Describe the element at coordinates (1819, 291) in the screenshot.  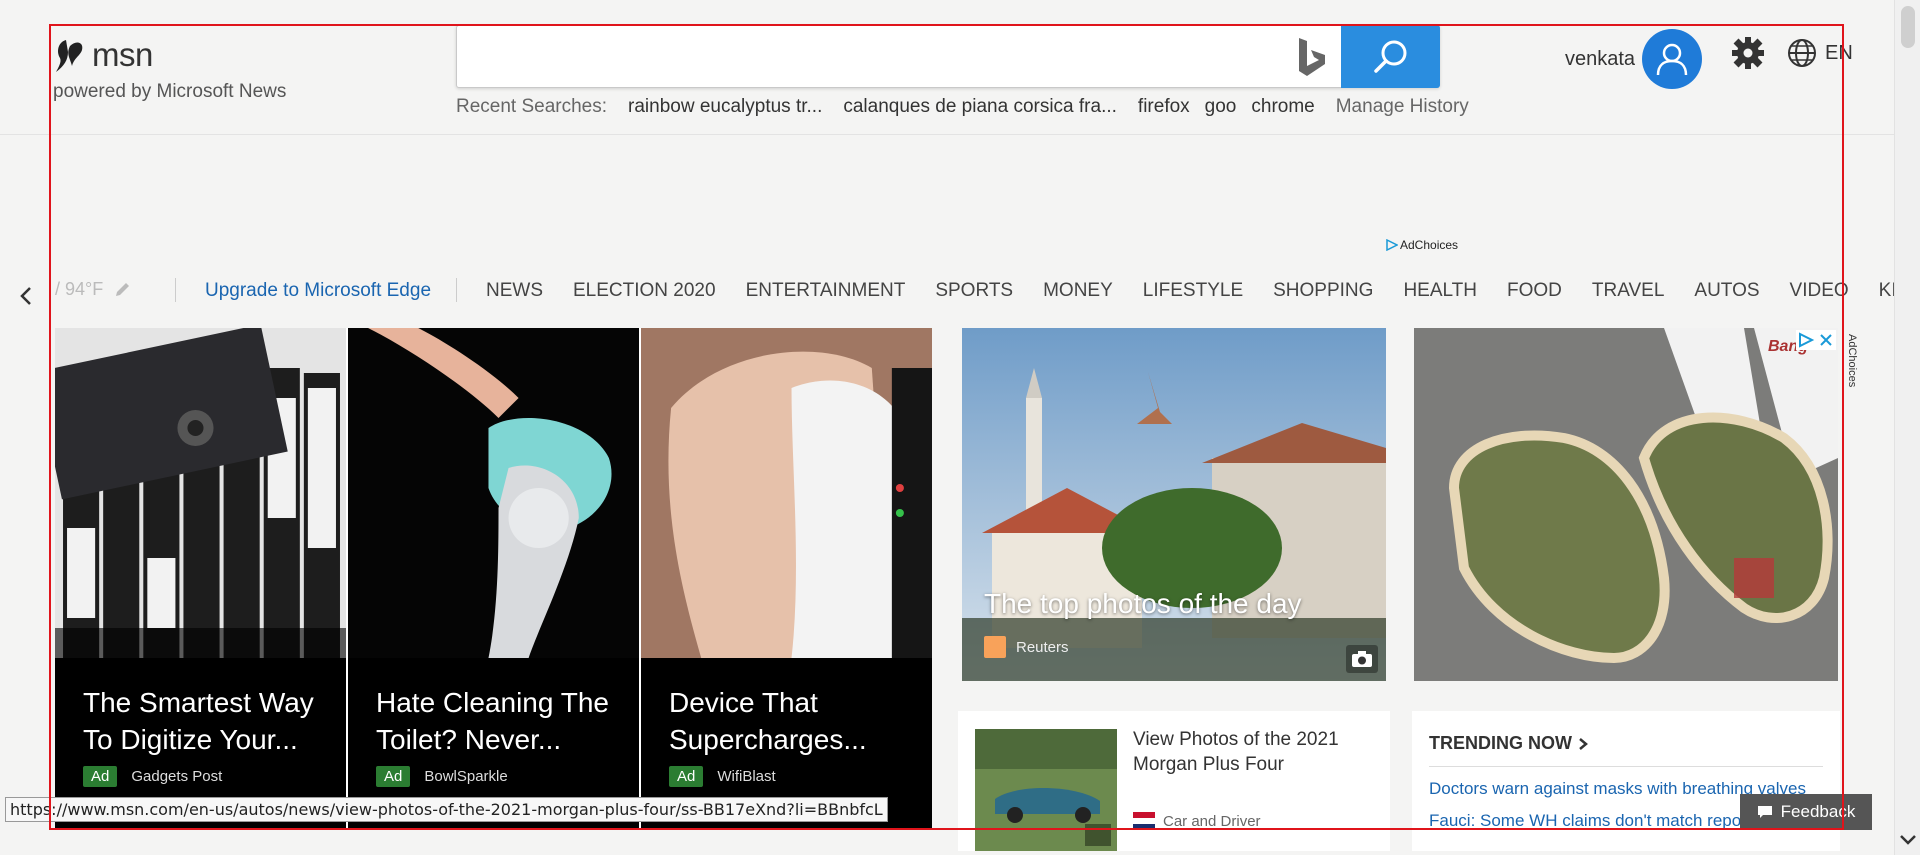
I see `nav-item-video: VIDEO` at that location.